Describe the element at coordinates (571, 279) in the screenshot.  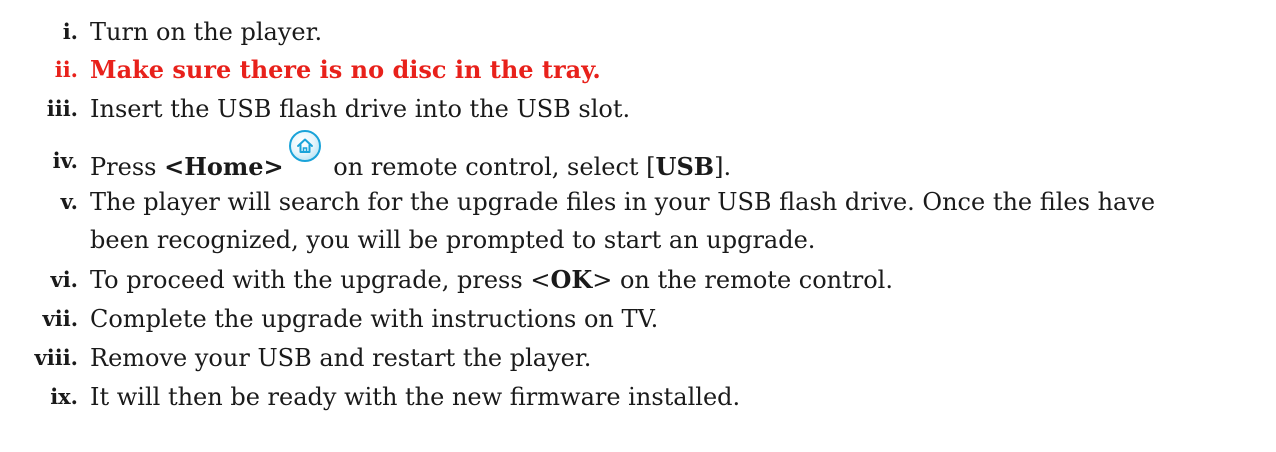
I see `ok-key-label: OK` at that location.